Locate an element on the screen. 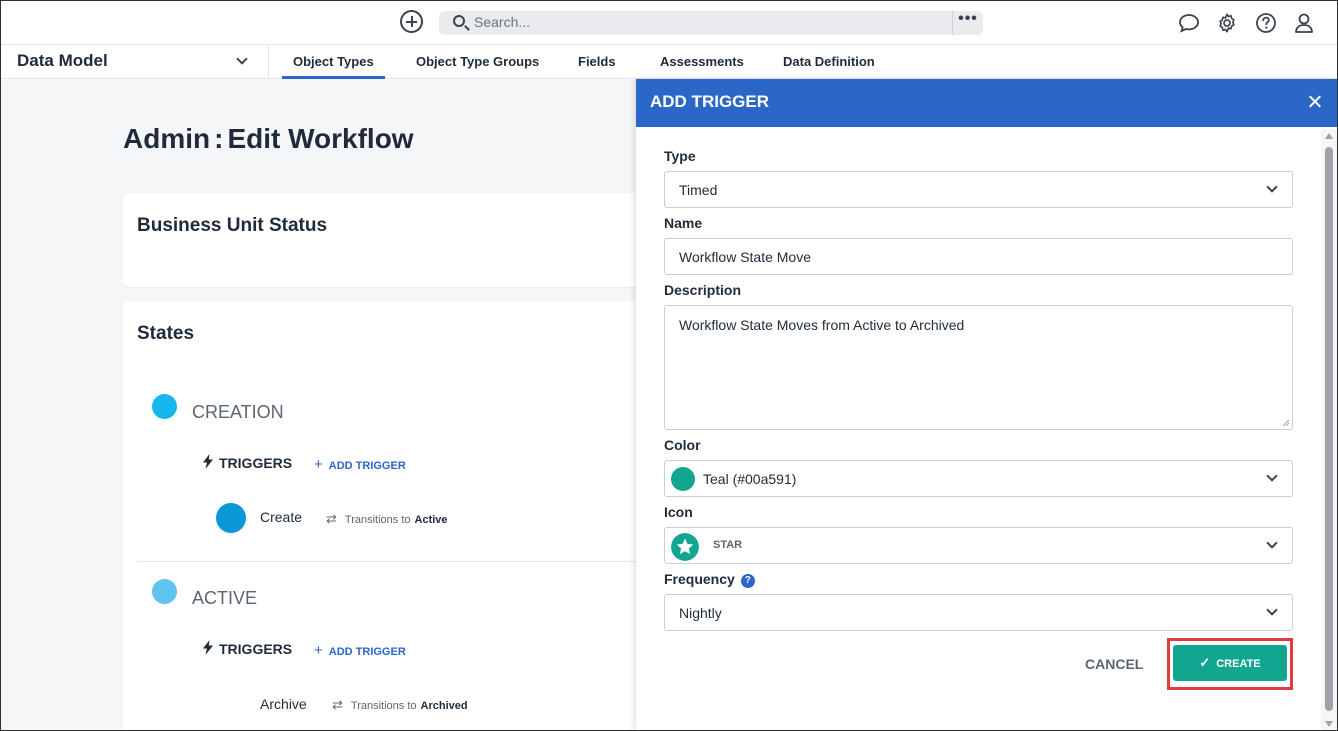 The width and height of the screenshot is (1338, 731). frequency-label-row: Frequency? is located at coordinates (709, 579).